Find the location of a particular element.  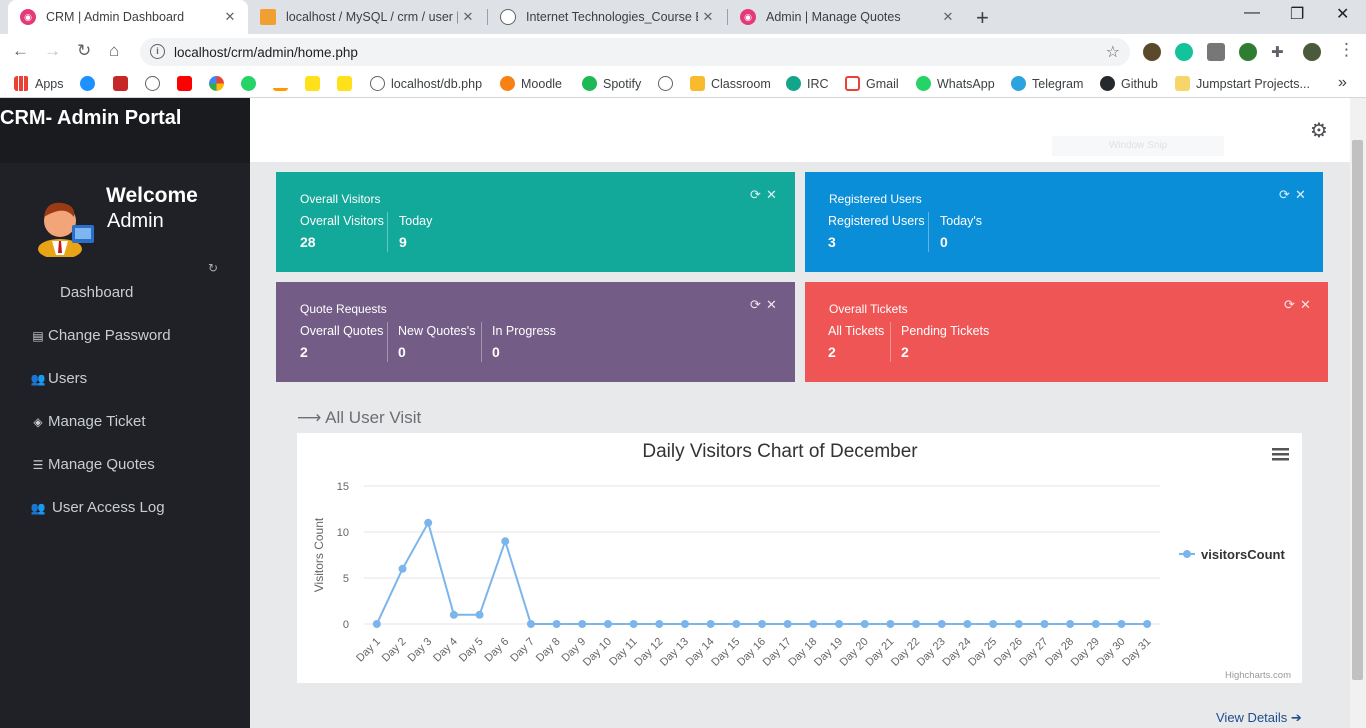

back-icon: ← is located at coordinates (20, 51).